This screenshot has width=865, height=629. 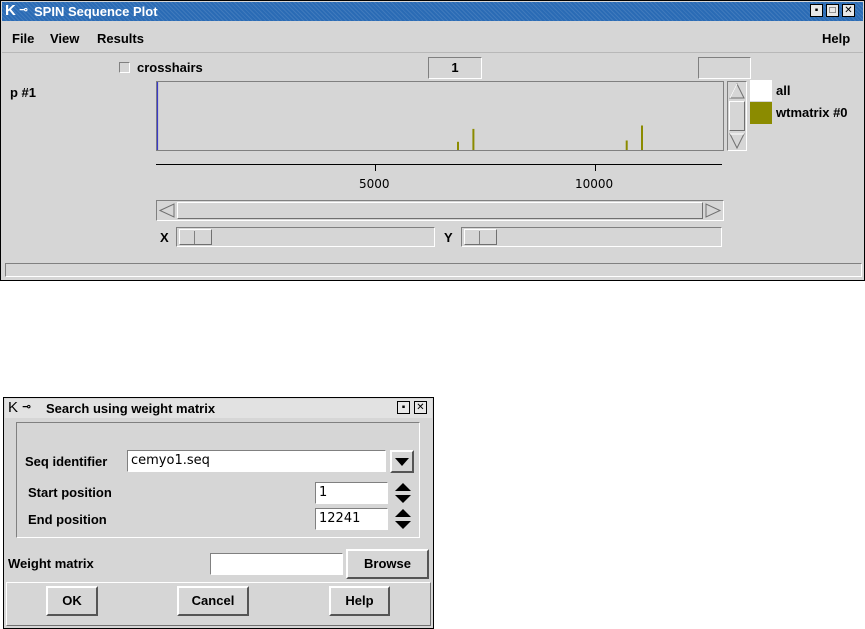 I want to click on chevron-down-icon, so click(x=402, y=462).